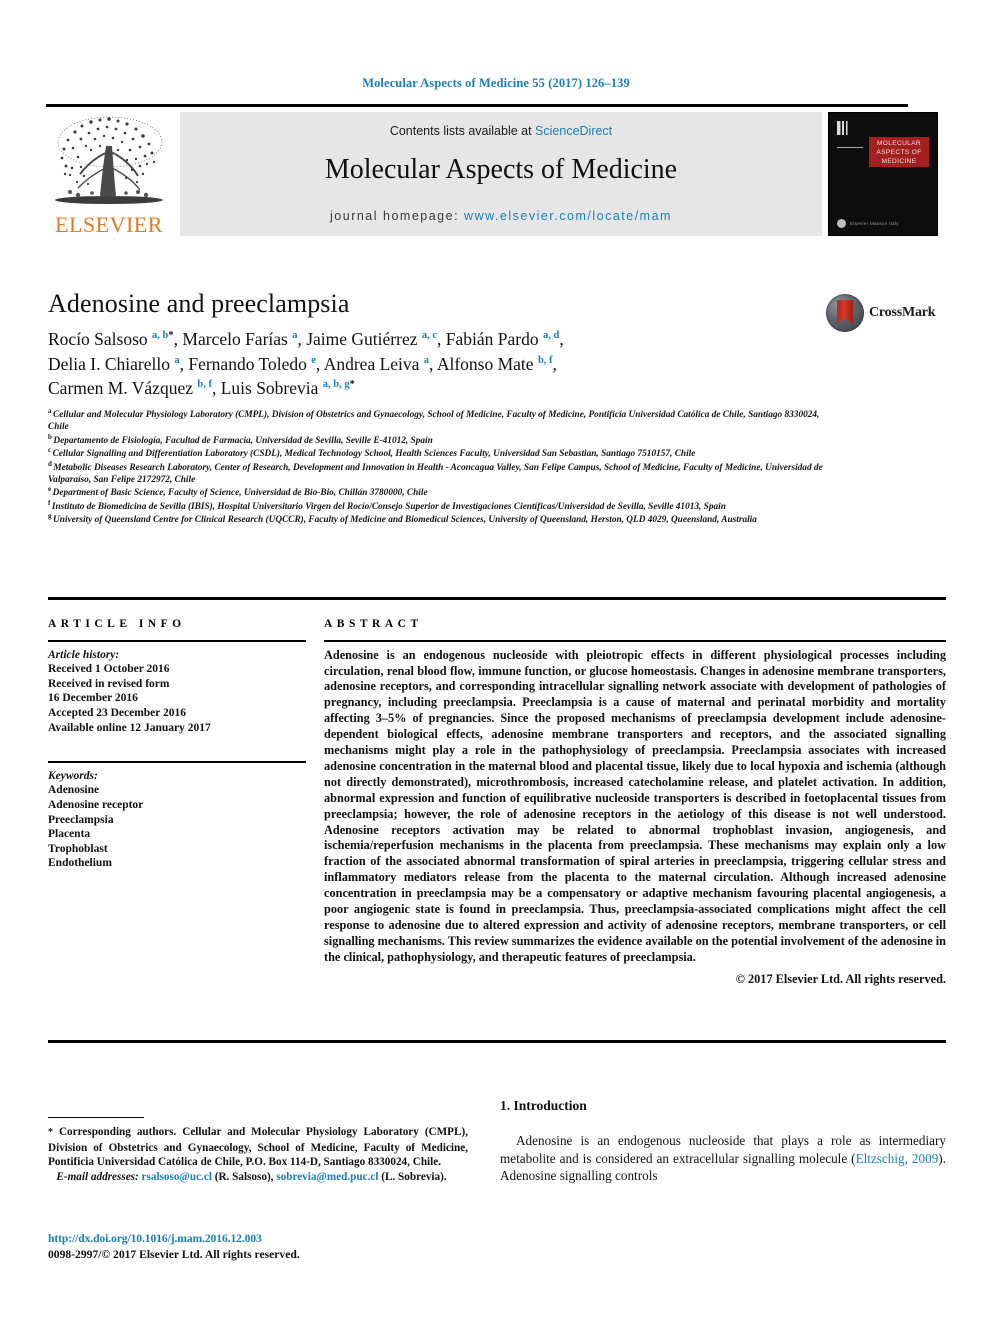 The width and height of the screenshot is (992, 1323). Describe the element at coordinates (850, 147) in the screenshot. I see `cover-divider` at that location.